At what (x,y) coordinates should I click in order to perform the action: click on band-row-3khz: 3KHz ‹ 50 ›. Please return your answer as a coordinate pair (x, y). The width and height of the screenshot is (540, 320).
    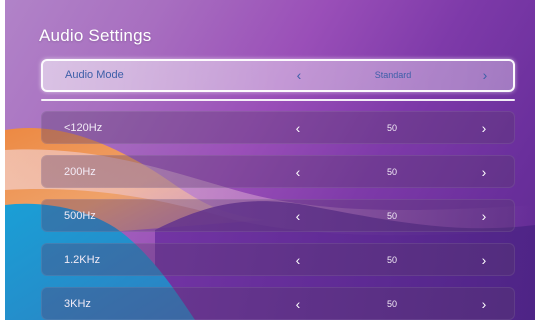
    Looking at the image, I should click on (278, 303).